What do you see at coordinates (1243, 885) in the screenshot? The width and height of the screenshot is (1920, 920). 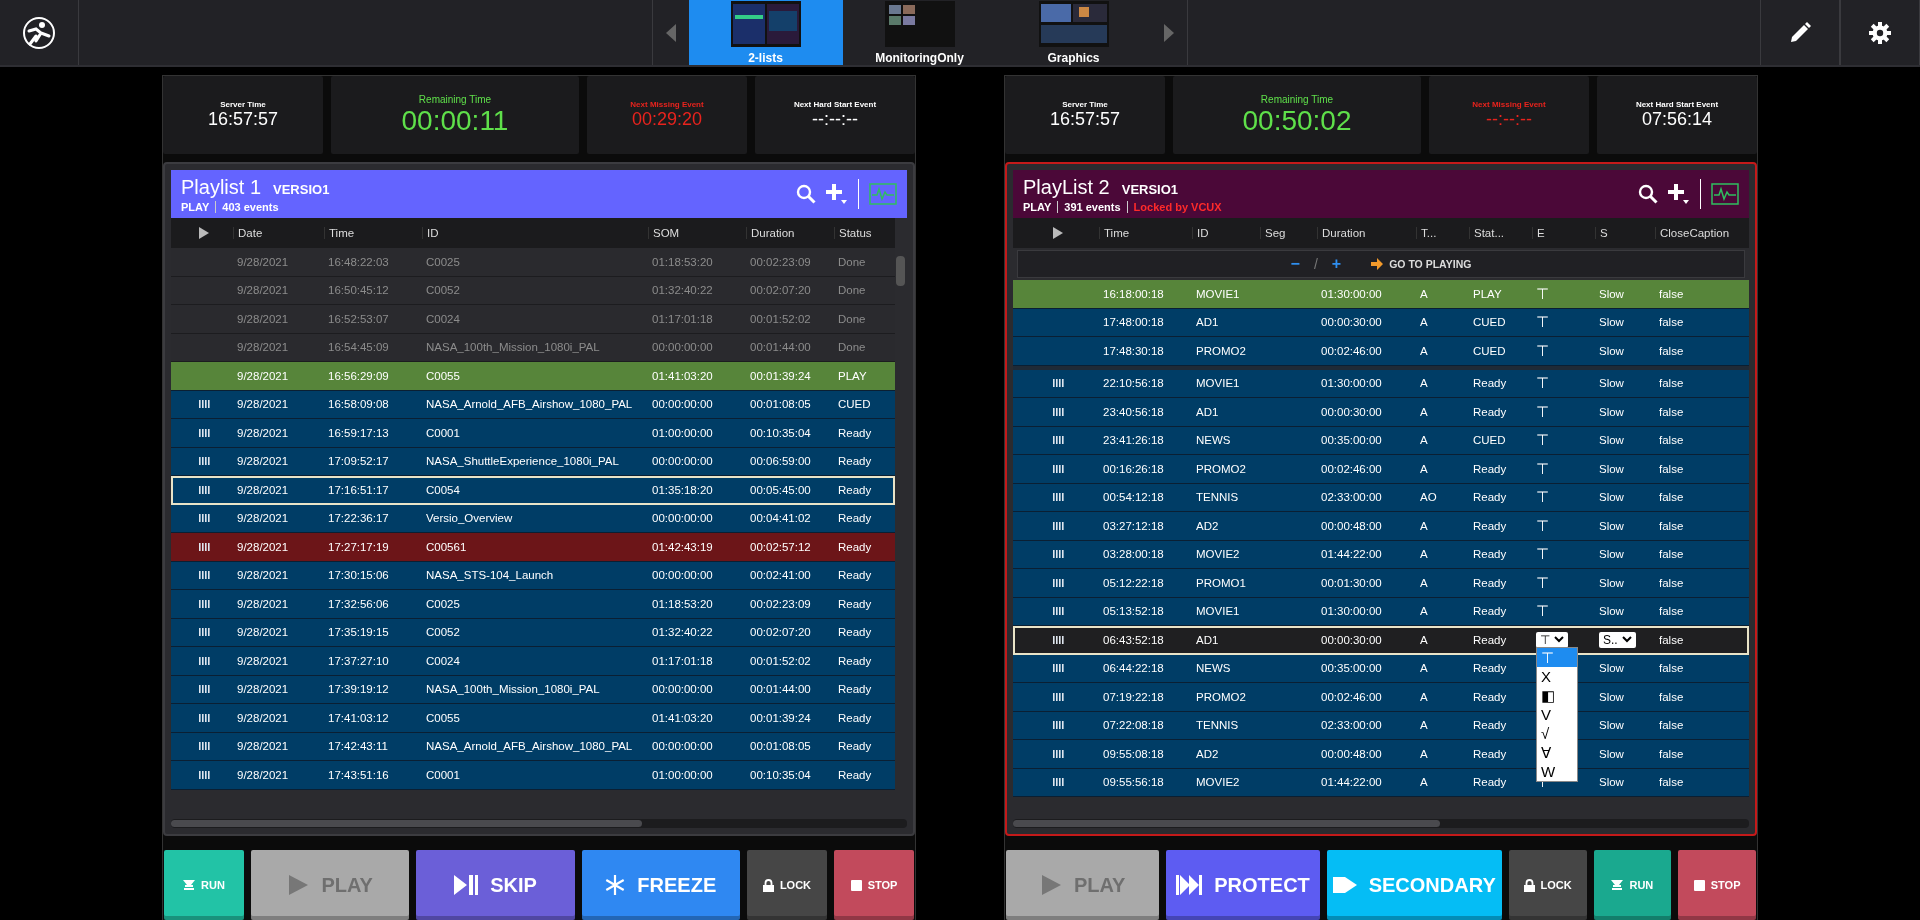 I see `action-button: PROTECT` at bounding box center [1243, 885].